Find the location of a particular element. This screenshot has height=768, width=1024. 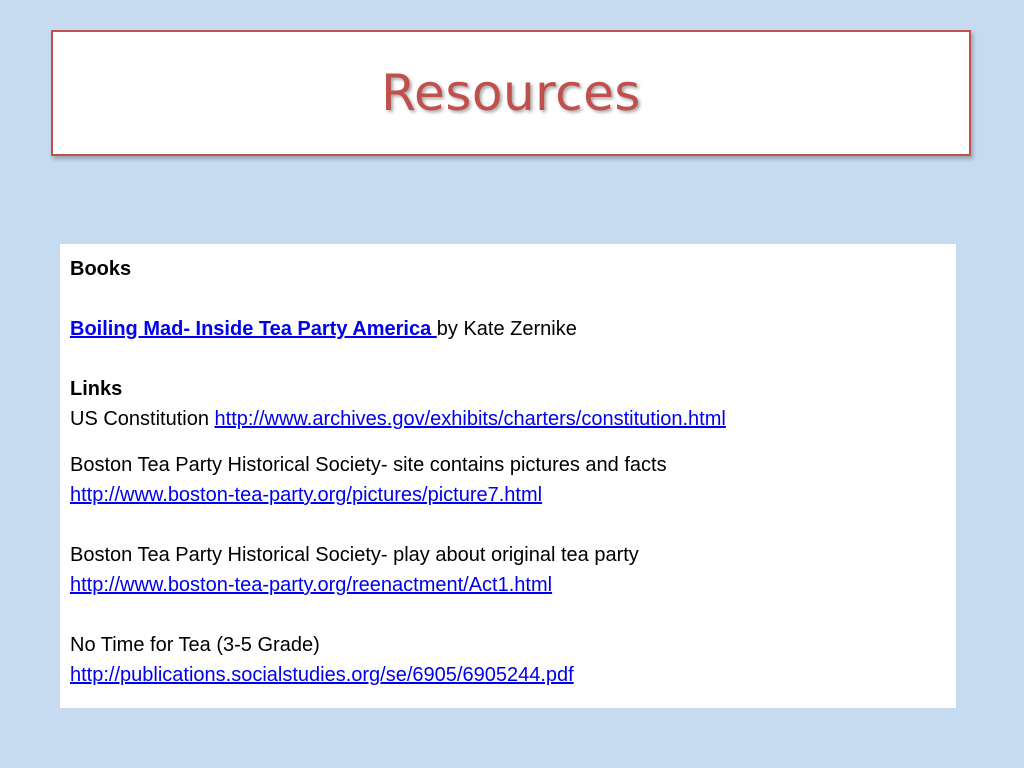

link-label: No Time for Tea (3-5 Grade) is located at coordinates (195, 645).